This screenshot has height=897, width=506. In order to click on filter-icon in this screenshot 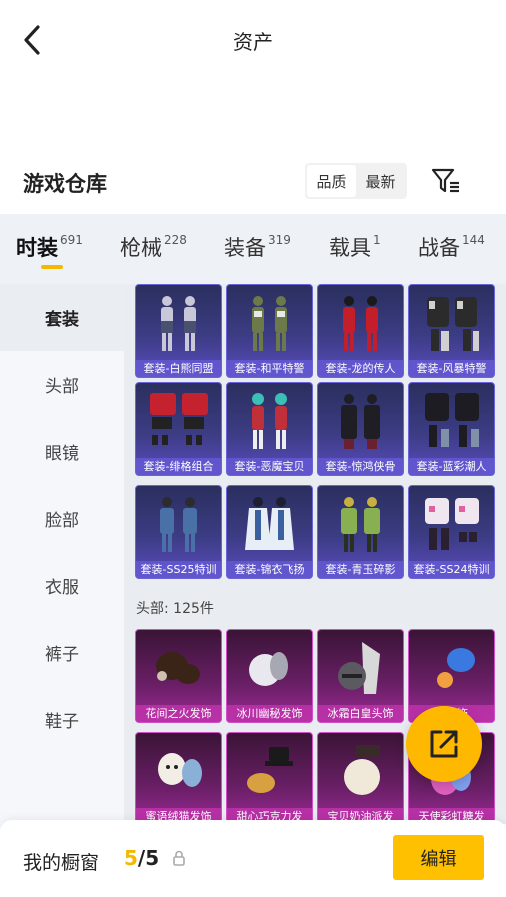, I will do `click(445, 180)`.